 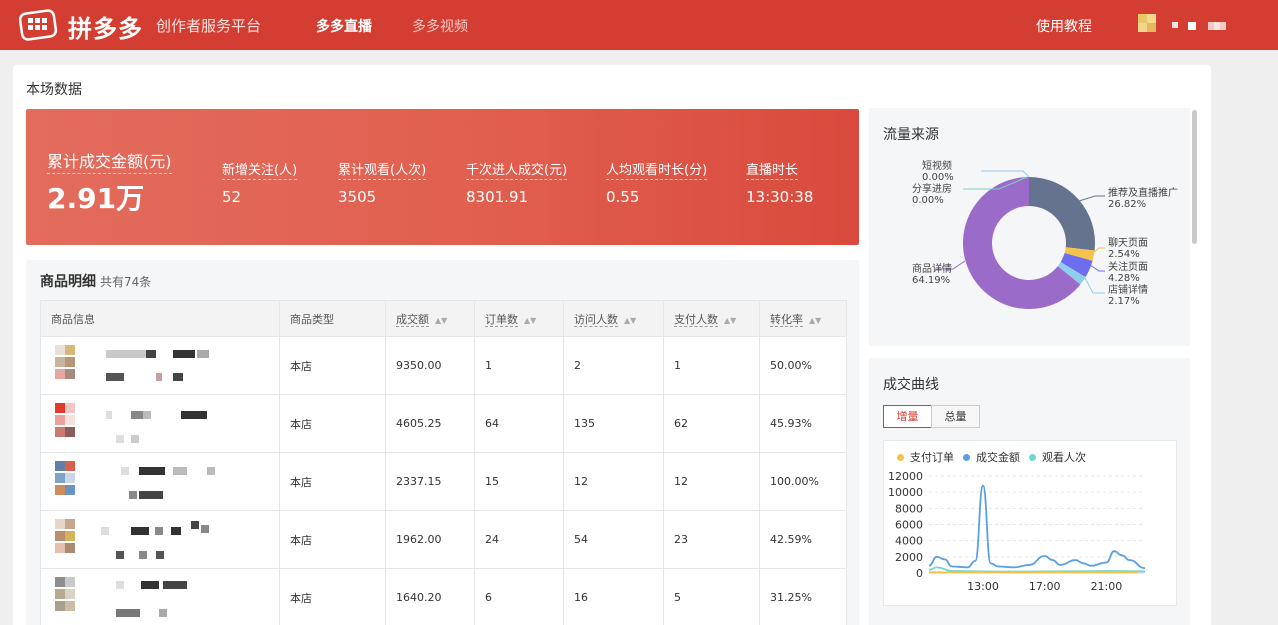 What do you see at coordinates (613, 318) in the screenshot?
I see `column-header-sortable: 访问人数 ▲▼` at bounding box center [613, 318].